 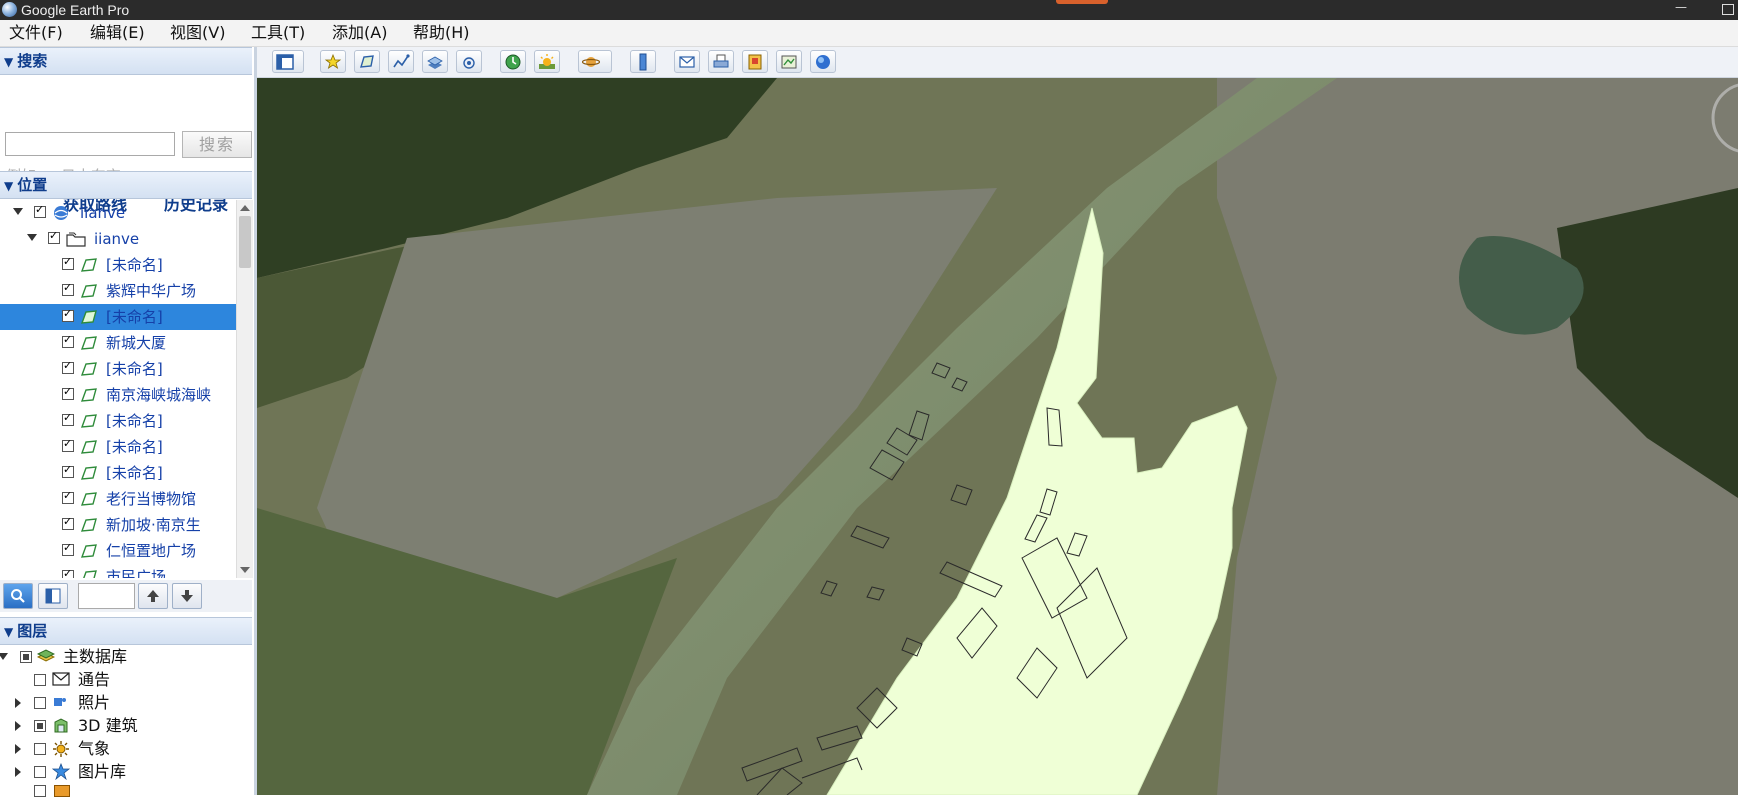 What do you see at coordinates (126, 185) in the screenshot?
I see `places-panel-header: ▼ 位置` at bounding box center [126, 185].